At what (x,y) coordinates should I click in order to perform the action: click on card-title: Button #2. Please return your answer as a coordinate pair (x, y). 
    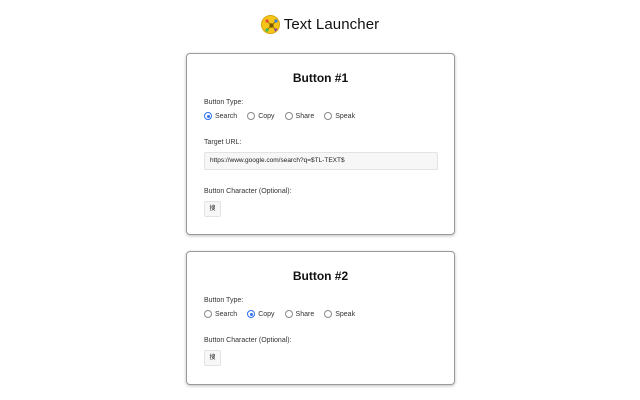
    Looking at the image, I should click on (320, 276).